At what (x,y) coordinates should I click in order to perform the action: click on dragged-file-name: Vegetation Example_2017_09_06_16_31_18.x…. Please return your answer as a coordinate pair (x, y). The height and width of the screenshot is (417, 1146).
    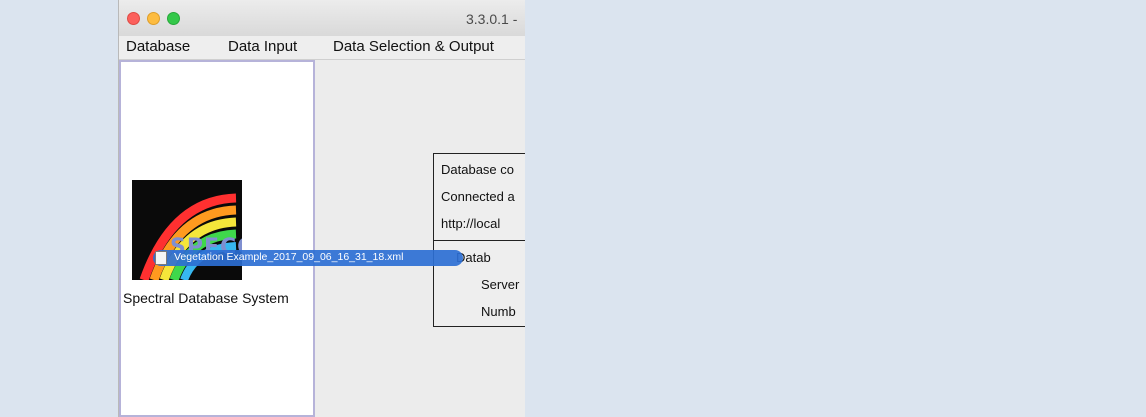
    Looking at the image, I should click on (289, 257).